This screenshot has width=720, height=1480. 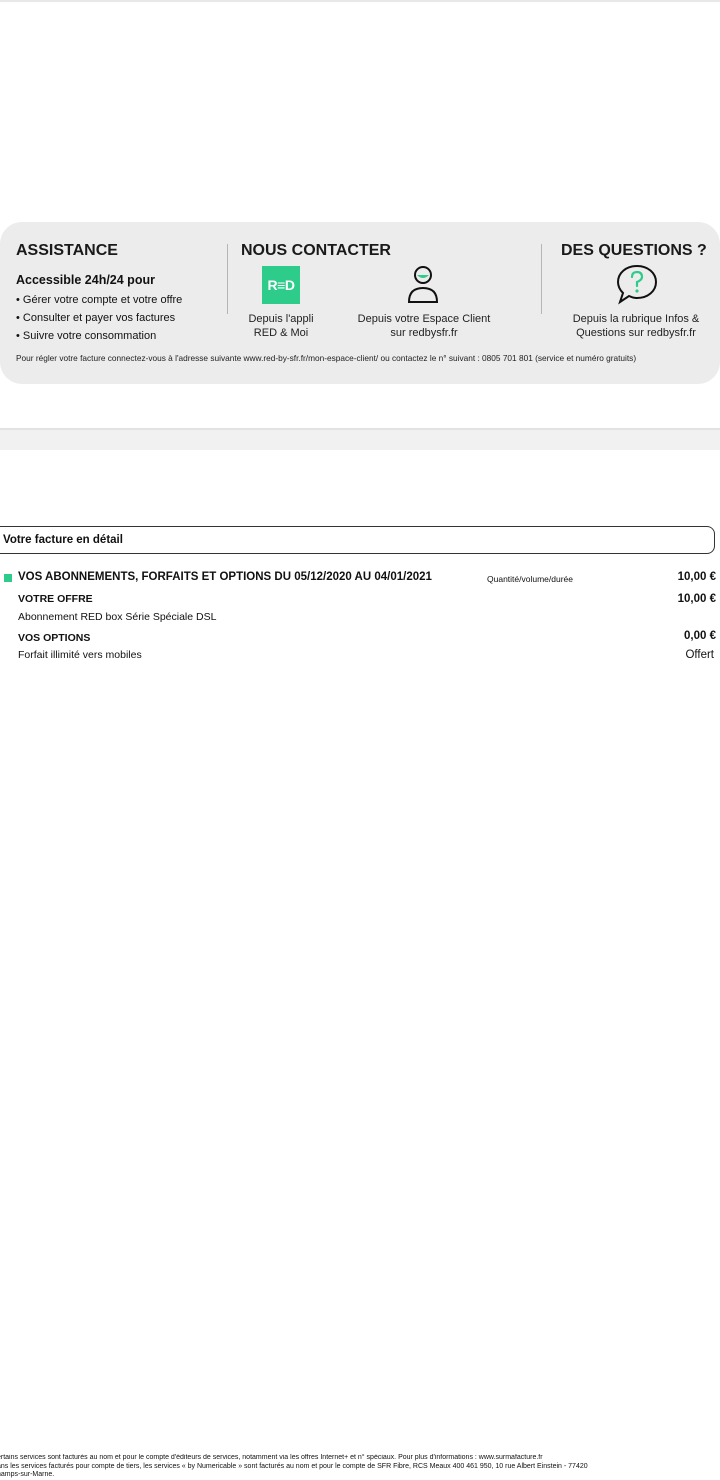 What do you see at coordinates (316, 250) in the screenshot?
I see `contact-title: NOUS CONTACTER` at bounding box center [316, 250].